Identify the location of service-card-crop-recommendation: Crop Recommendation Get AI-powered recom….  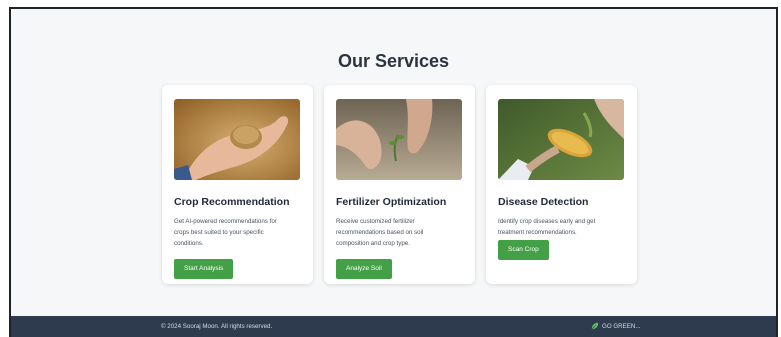
(237, 184).